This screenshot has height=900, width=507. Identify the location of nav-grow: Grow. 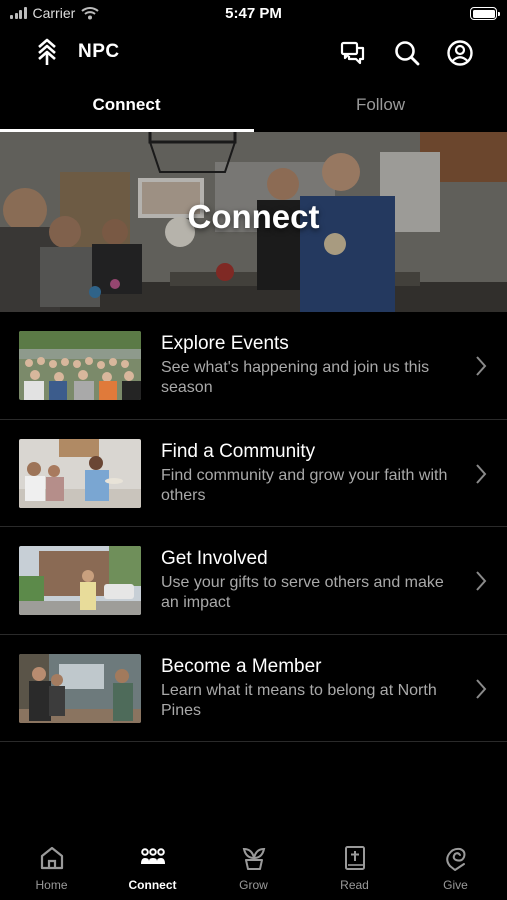
(253, 872).